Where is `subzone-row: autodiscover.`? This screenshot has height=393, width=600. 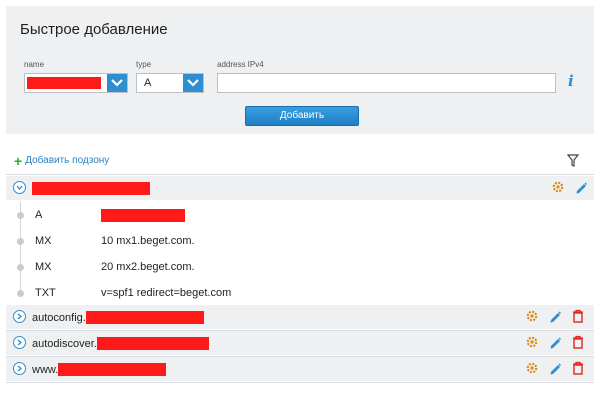
subzone-row: autodiscover. is located at coordinates (300, 343).